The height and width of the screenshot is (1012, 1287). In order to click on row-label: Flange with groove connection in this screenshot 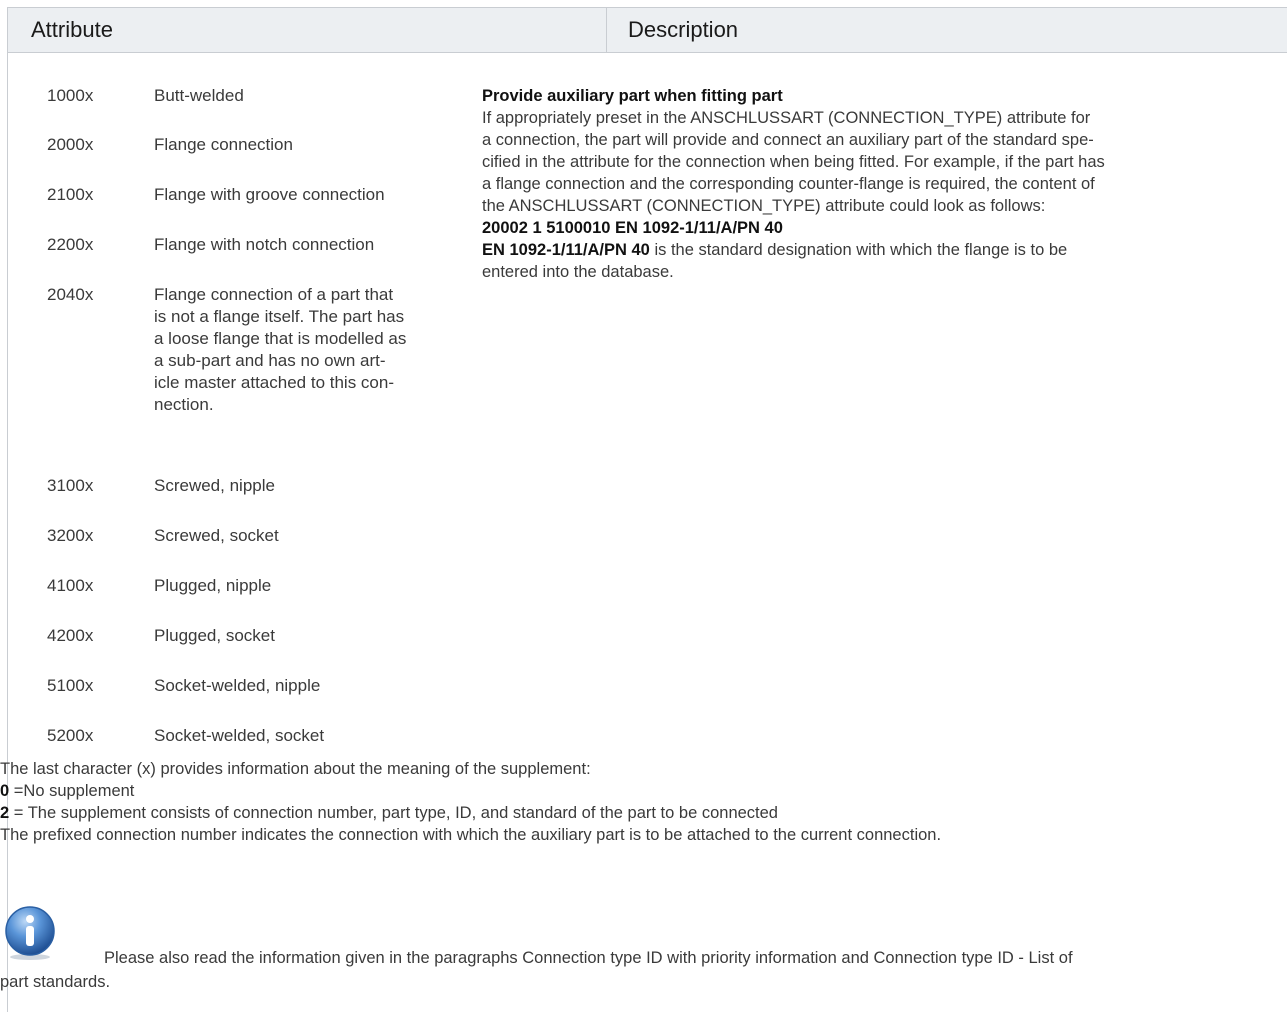, I will do `click(269, 194)`.